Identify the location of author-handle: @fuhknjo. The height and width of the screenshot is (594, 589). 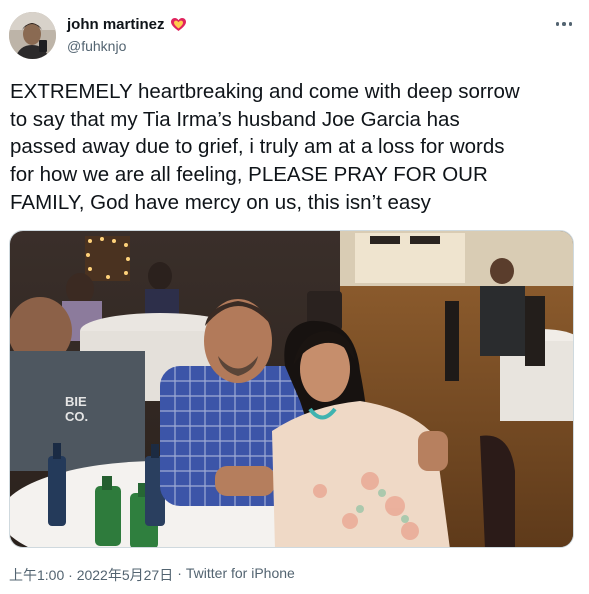
(96, 46).